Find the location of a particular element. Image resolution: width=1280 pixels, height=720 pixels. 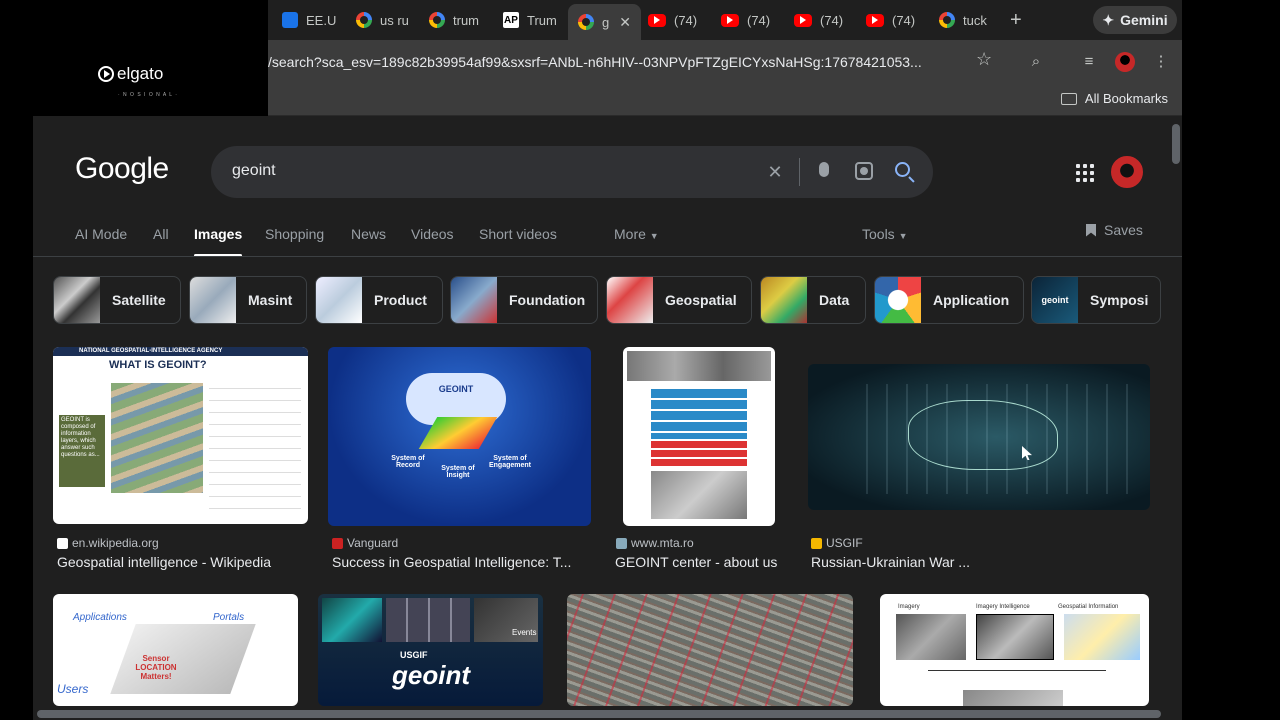

thumb-heading: WHAT IS GEOINT? is located at coordinates (158, 365).